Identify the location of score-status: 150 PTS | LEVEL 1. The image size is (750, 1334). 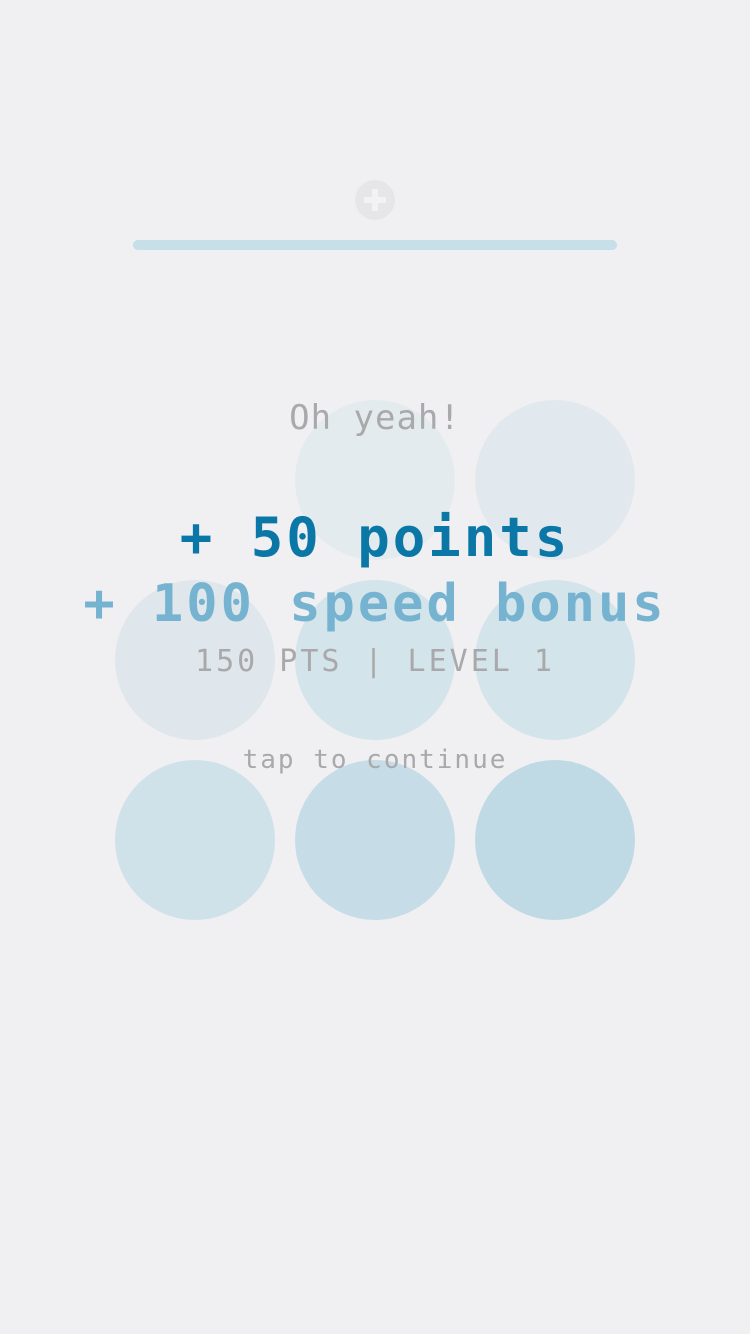
(375, 661).